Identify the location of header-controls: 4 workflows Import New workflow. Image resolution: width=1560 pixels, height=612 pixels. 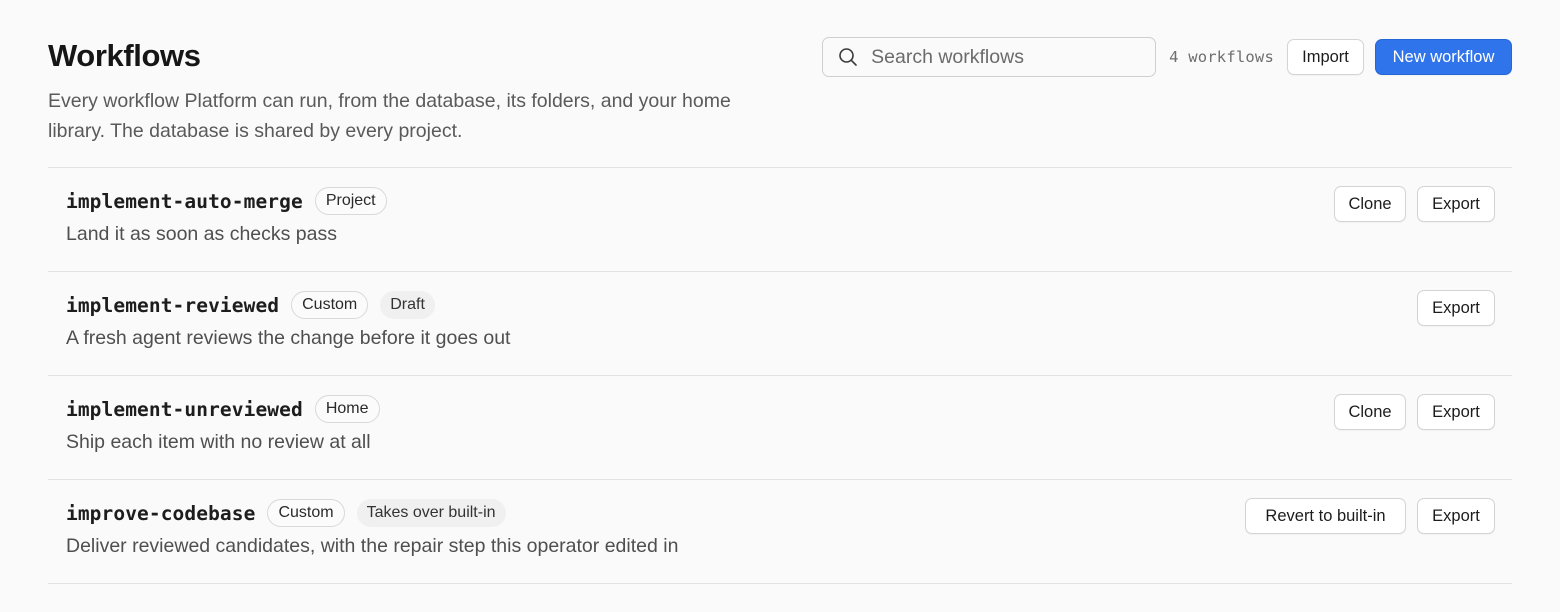
(1167, 57).